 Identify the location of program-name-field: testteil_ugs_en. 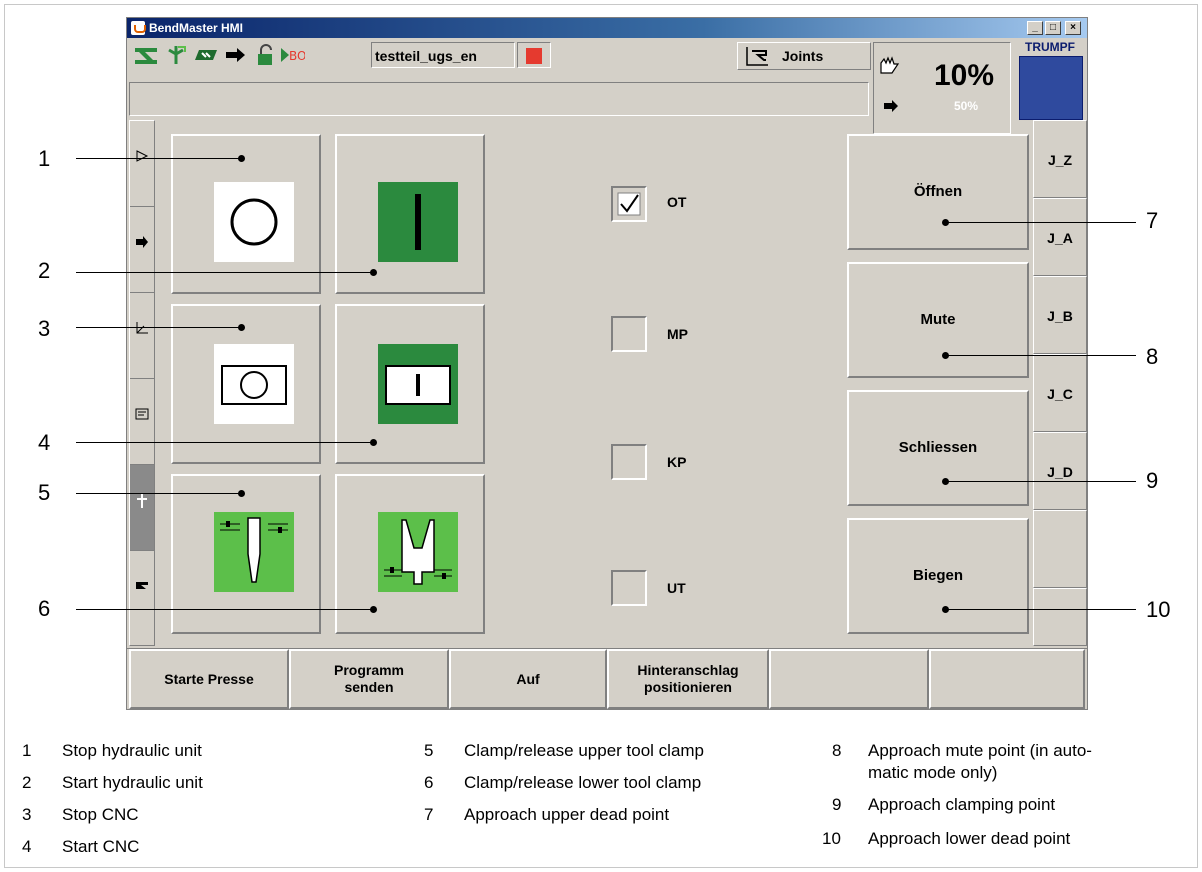
(443, 55).